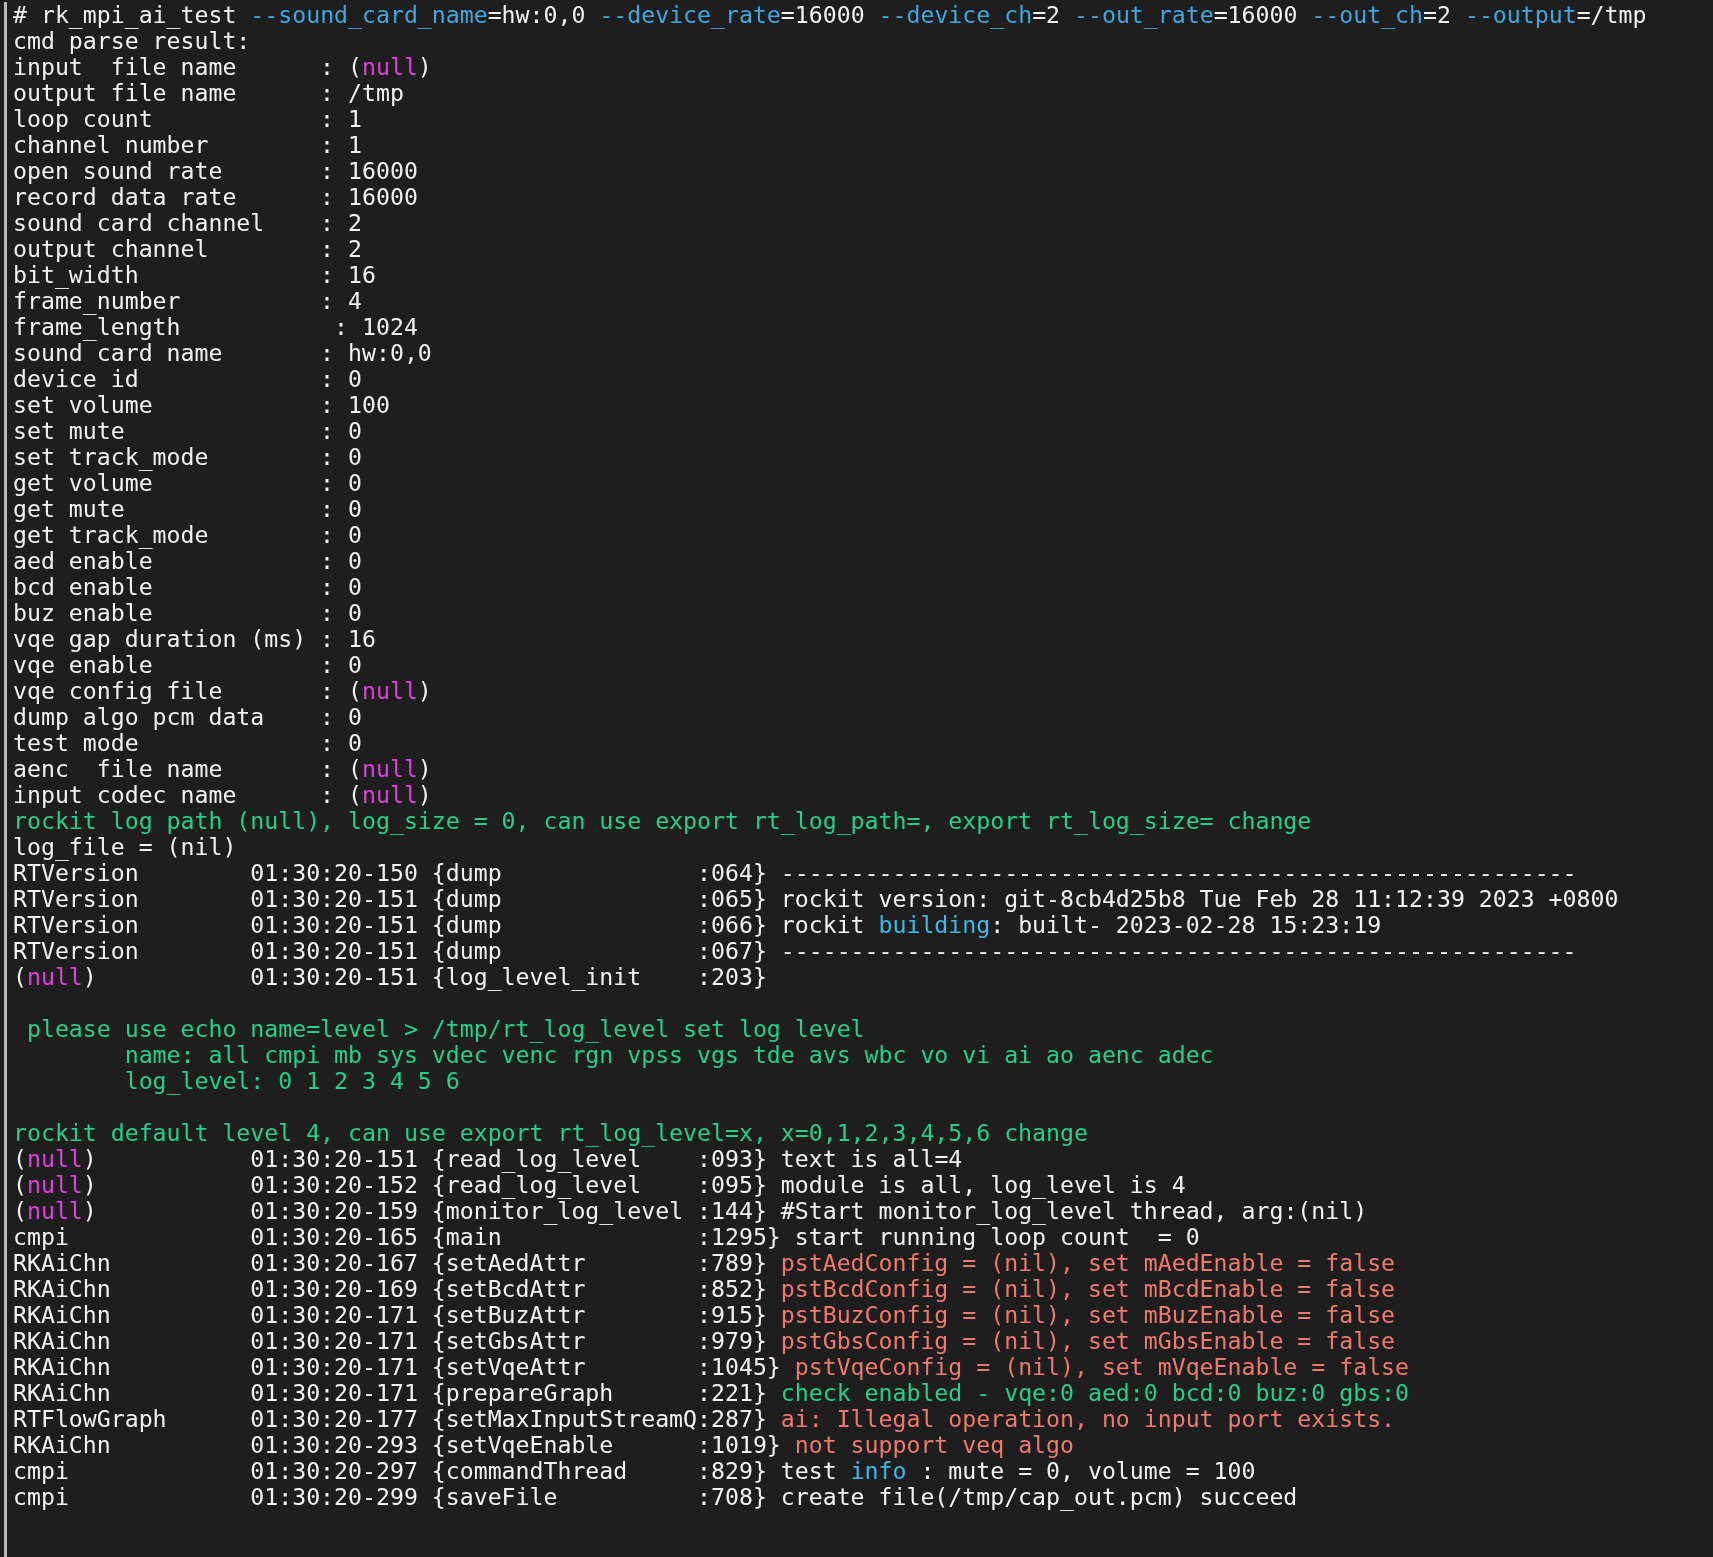  I want to click on terminal-line: (null) 01:30:20-152 {read_log_level :095} module is all, log_level is 4, so click(600, 1185).